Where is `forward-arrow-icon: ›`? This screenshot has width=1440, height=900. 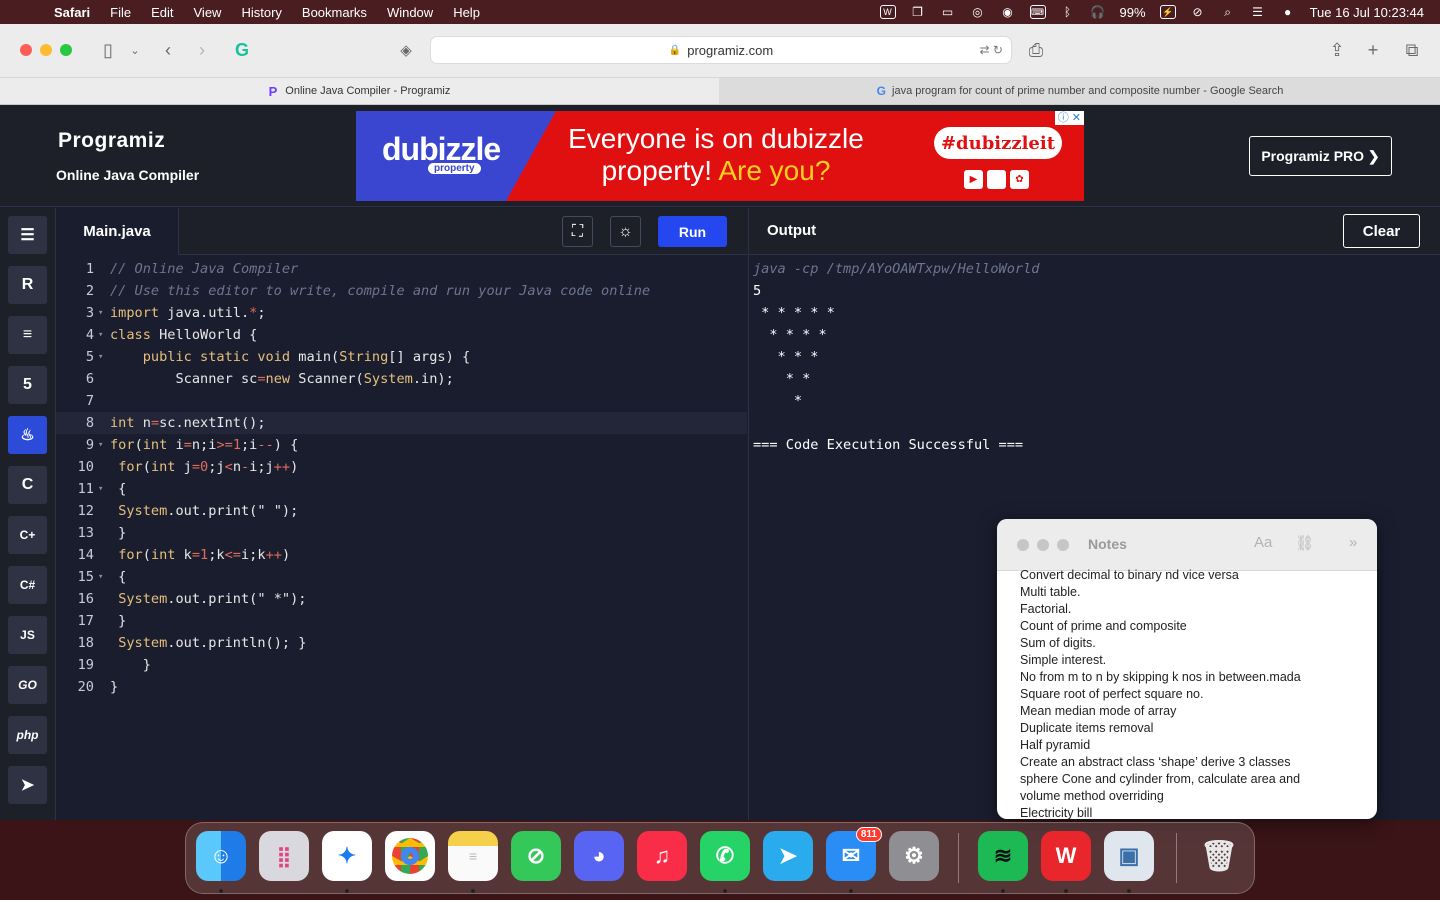 forward-arrow-icon: › is located at coordinates (202, 50).